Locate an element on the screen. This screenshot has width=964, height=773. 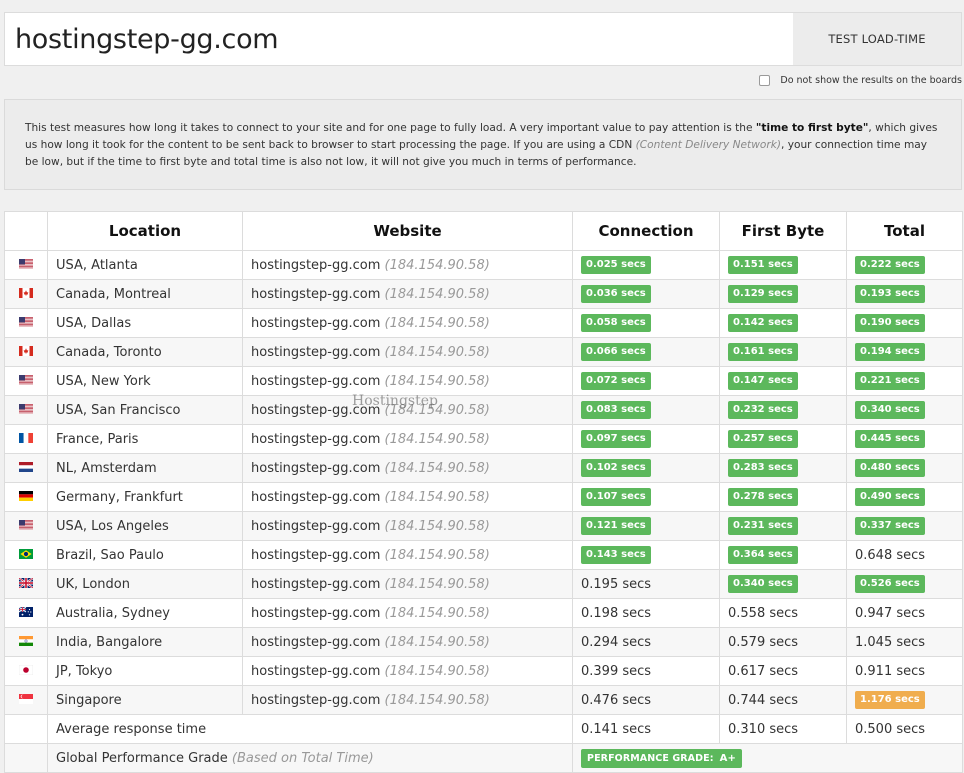
header-first-byte: First Byte is located at coordinates (783, 231).